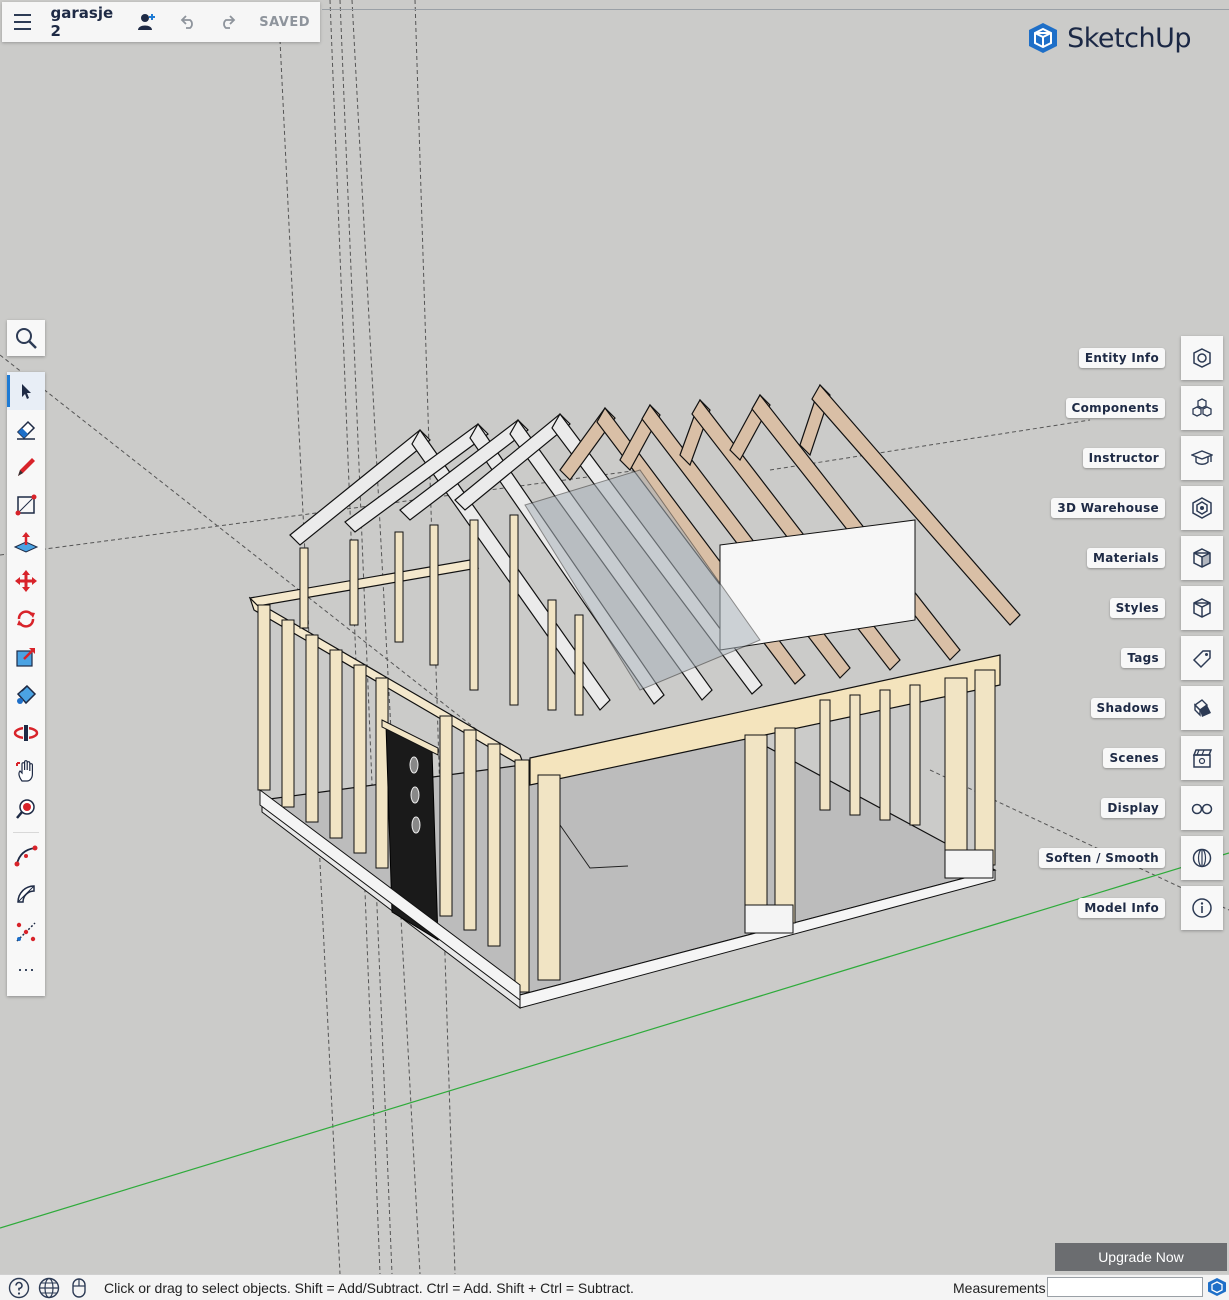 This screenshot has height=1300, width=1229. I want to click on entity-info-button, so click(1202, 358).